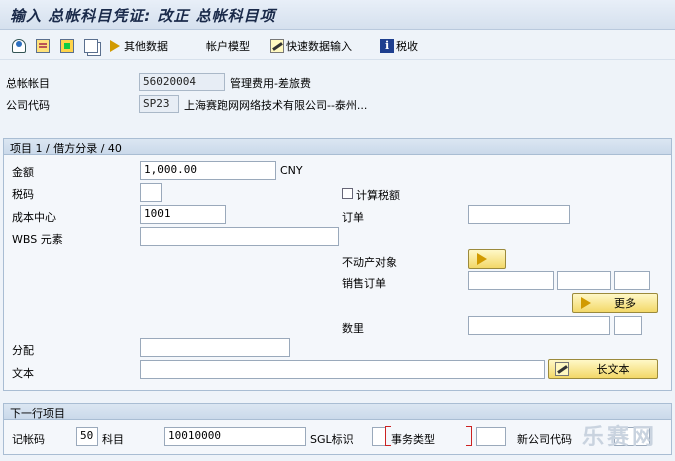 Image resolution: width=675 pixels, height=461 pixels. Describe the element at coordinates (208, 170) in the screenshot. I see `amount-input: 1,000.00` at that location.